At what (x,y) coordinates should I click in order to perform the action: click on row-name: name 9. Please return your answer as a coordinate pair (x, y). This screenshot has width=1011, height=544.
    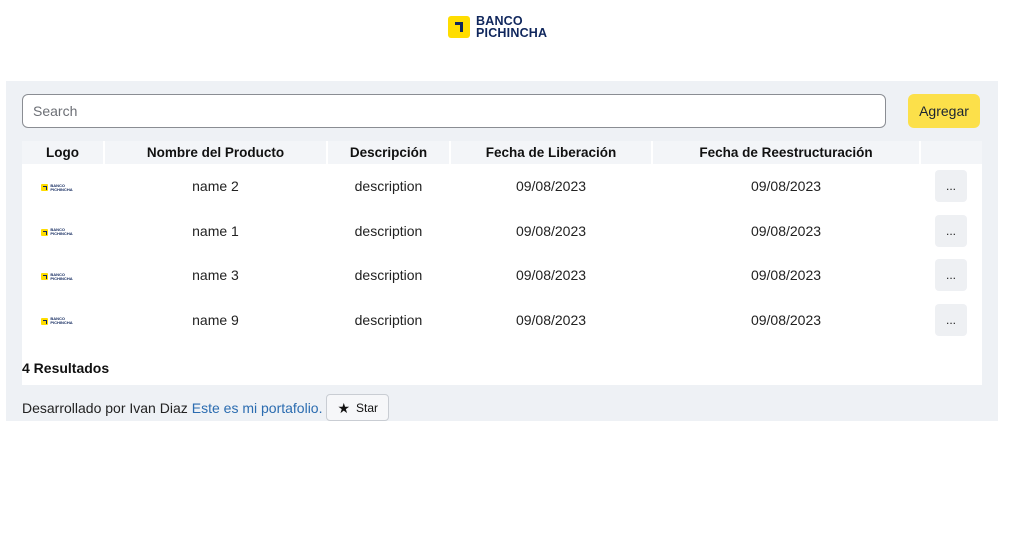
    Looking at the image, I should click on (215, 319).